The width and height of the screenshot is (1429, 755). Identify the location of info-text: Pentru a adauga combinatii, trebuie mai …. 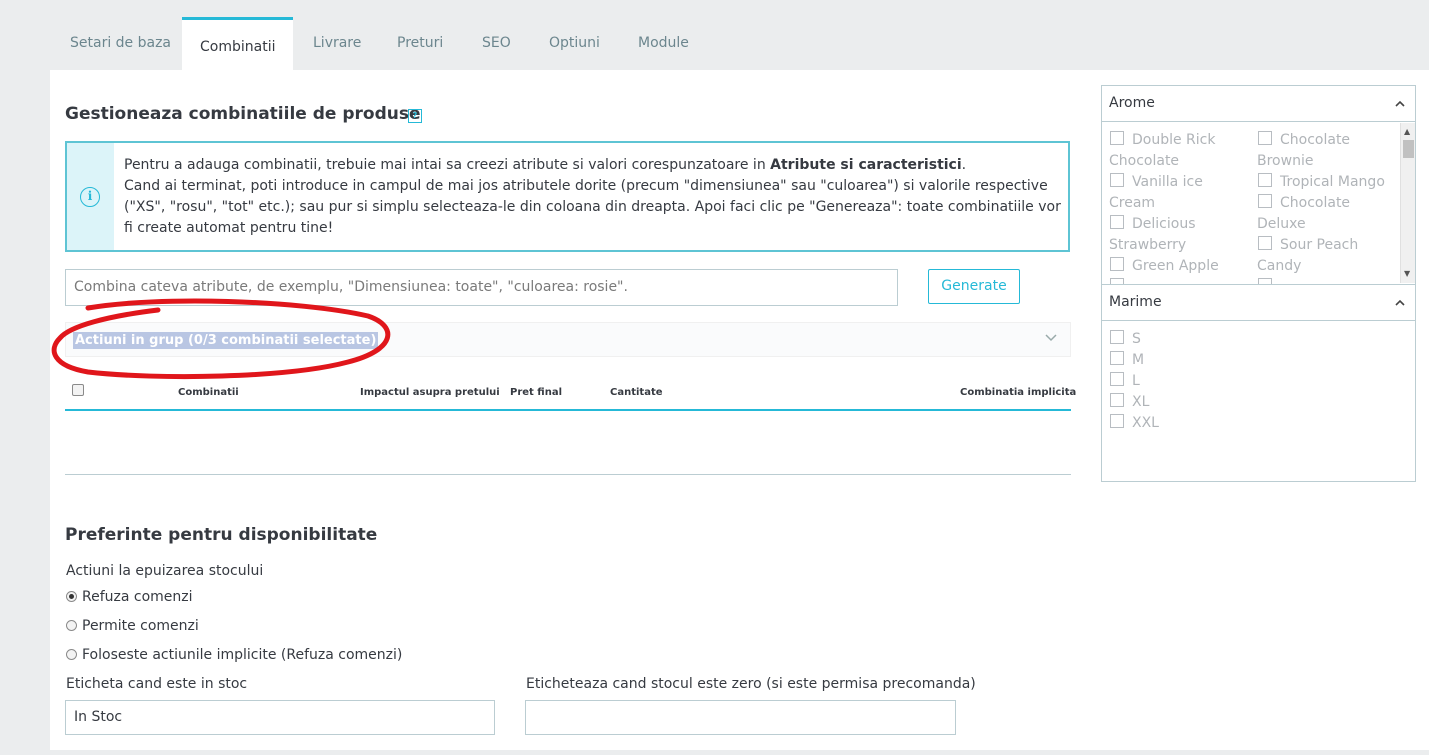
(594, 197).